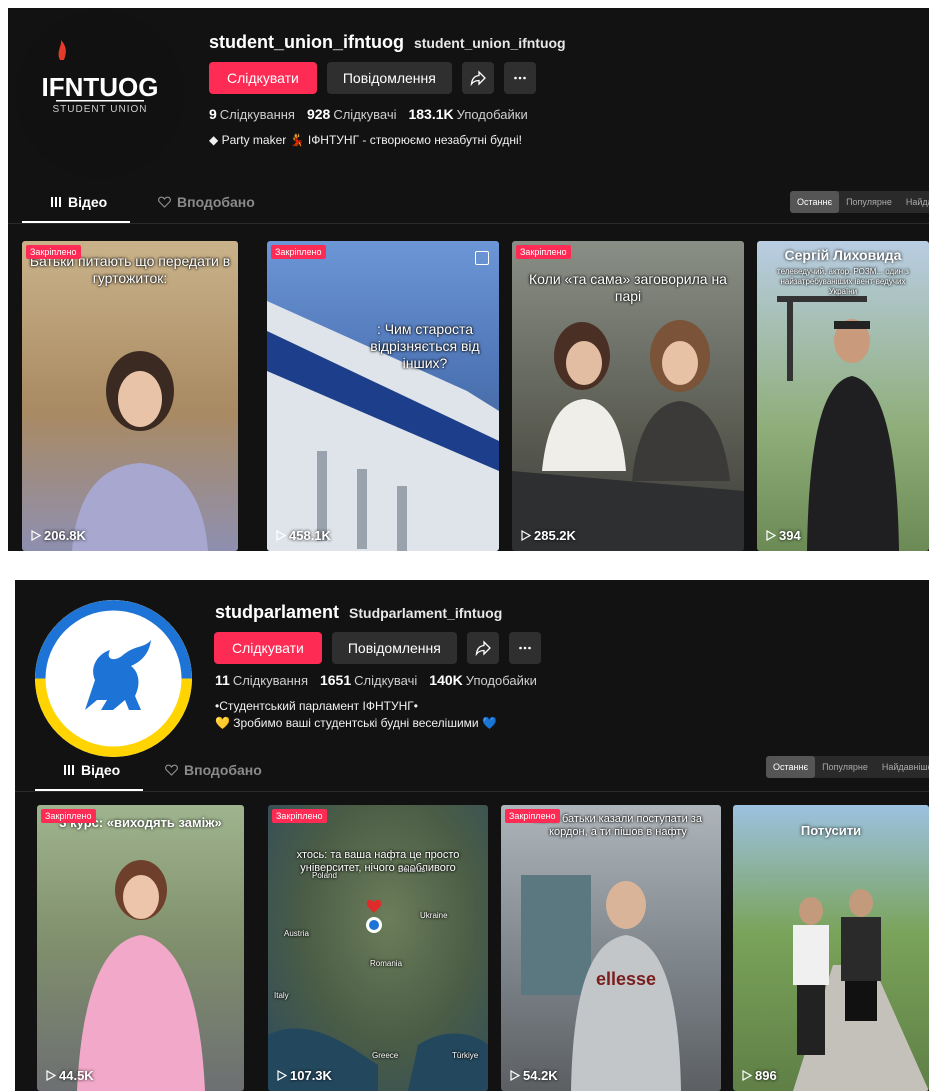 This screenshot has width=929, height=1091. What do you see at coordinates (304, 1075) in the screenshot?
I see `view-count: 107.3K` at bounding box center [304, 1075].